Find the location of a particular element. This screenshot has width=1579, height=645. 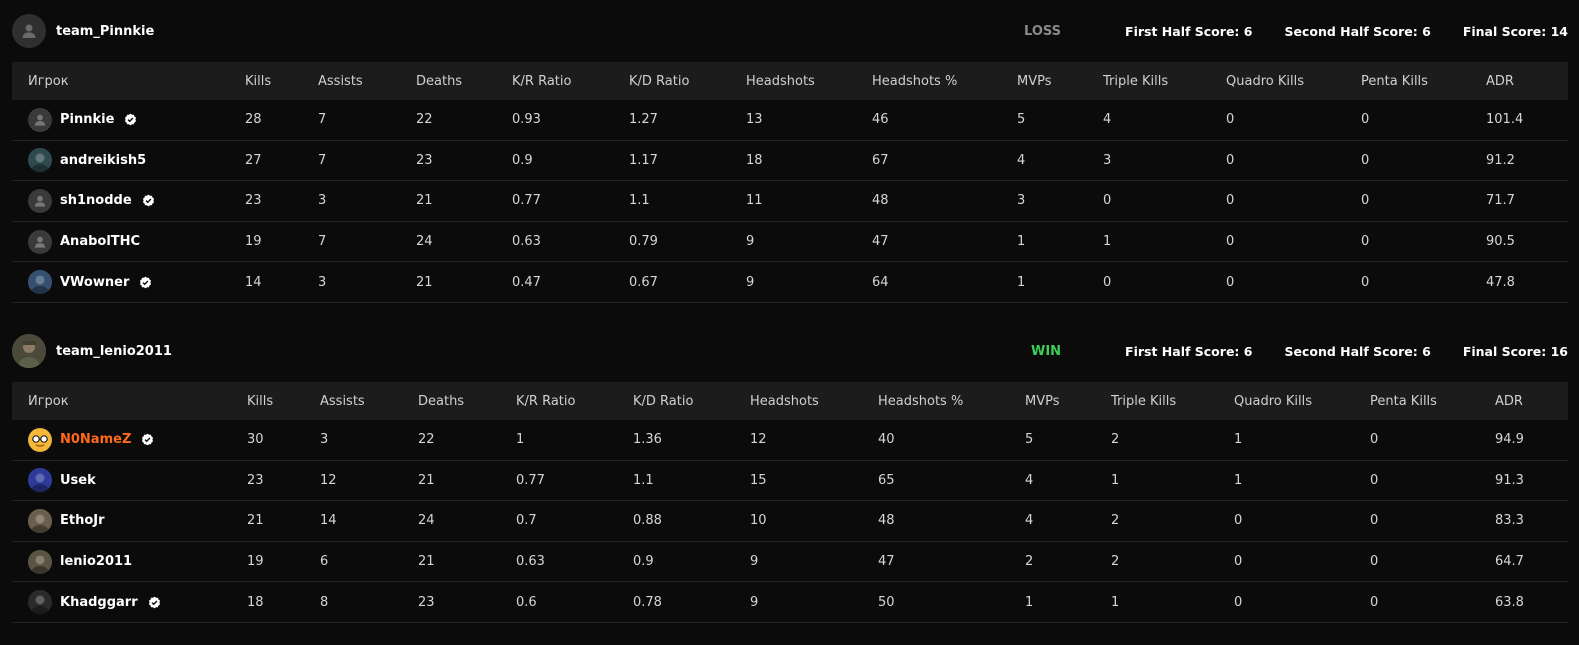

table-row: andreikish5 27 7 23 0.9 1.17 18 67 4 3 0 0 91.2 is located at coordinates (790, 161).